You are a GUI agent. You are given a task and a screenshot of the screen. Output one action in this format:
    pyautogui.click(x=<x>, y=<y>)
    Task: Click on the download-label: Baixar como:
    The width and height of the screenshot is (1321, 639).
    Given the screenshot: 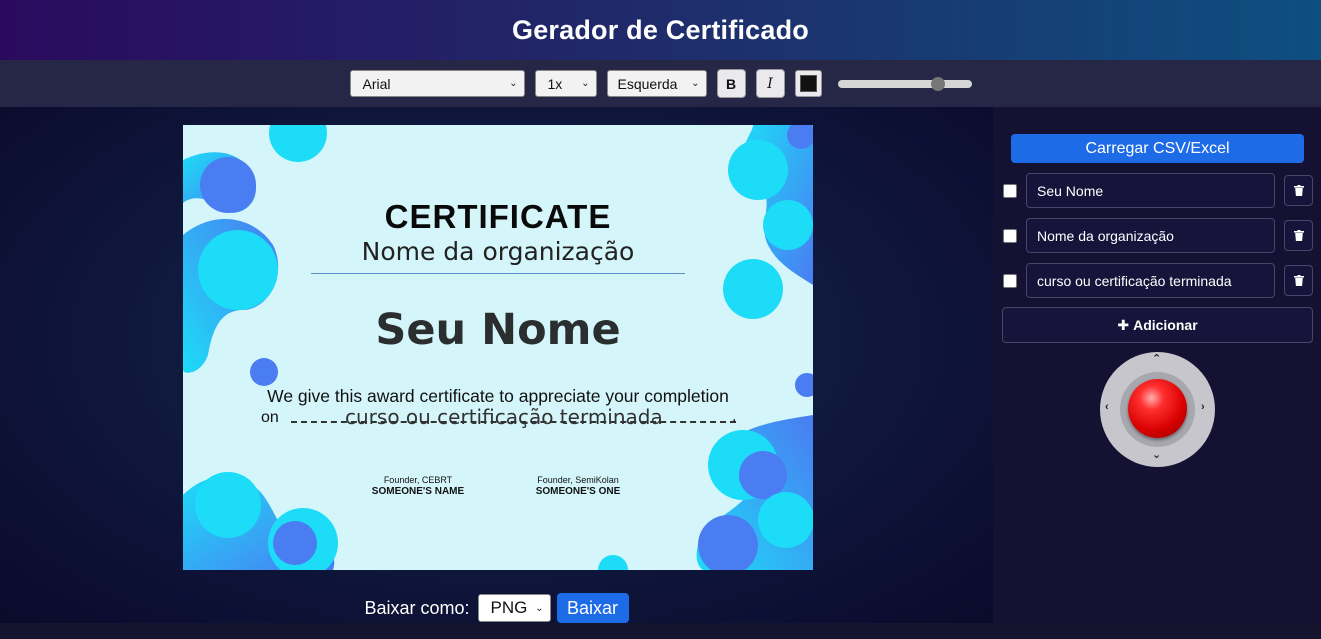 What is the action you would take?
    pyautogui.click(x=417, y=607)
    